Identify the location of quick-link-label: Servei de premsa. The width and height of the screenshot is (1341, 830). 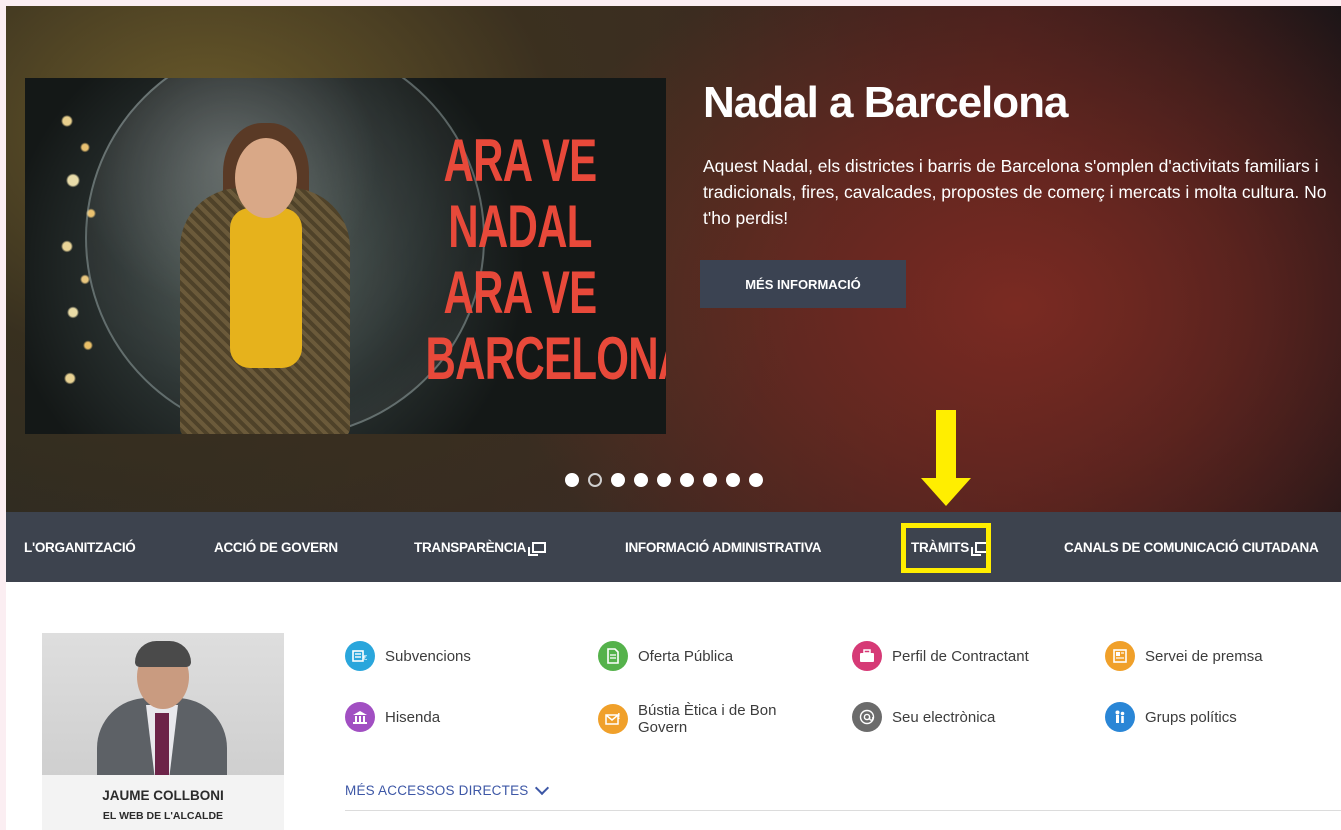
(1204, 656).